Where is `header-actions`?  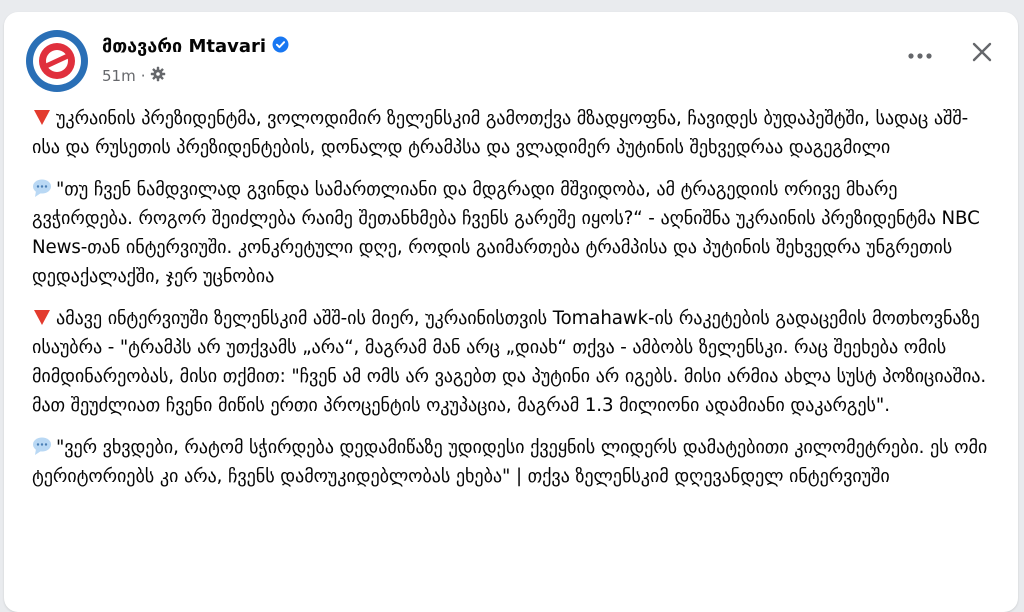
header-actions is located at coordinates (951, 54).